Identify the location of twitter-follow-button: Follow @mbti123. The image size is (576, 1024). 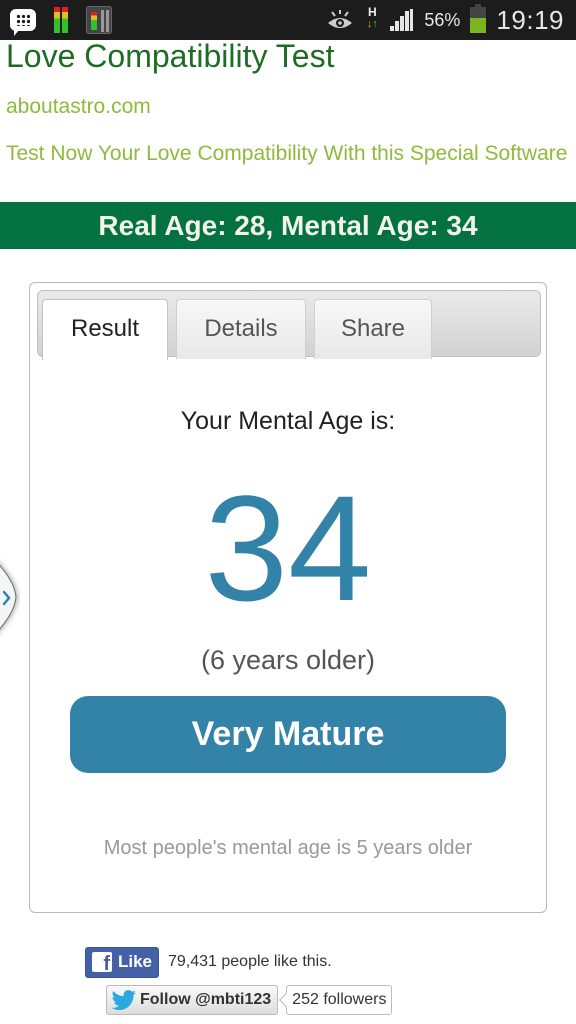
(192, 1000).